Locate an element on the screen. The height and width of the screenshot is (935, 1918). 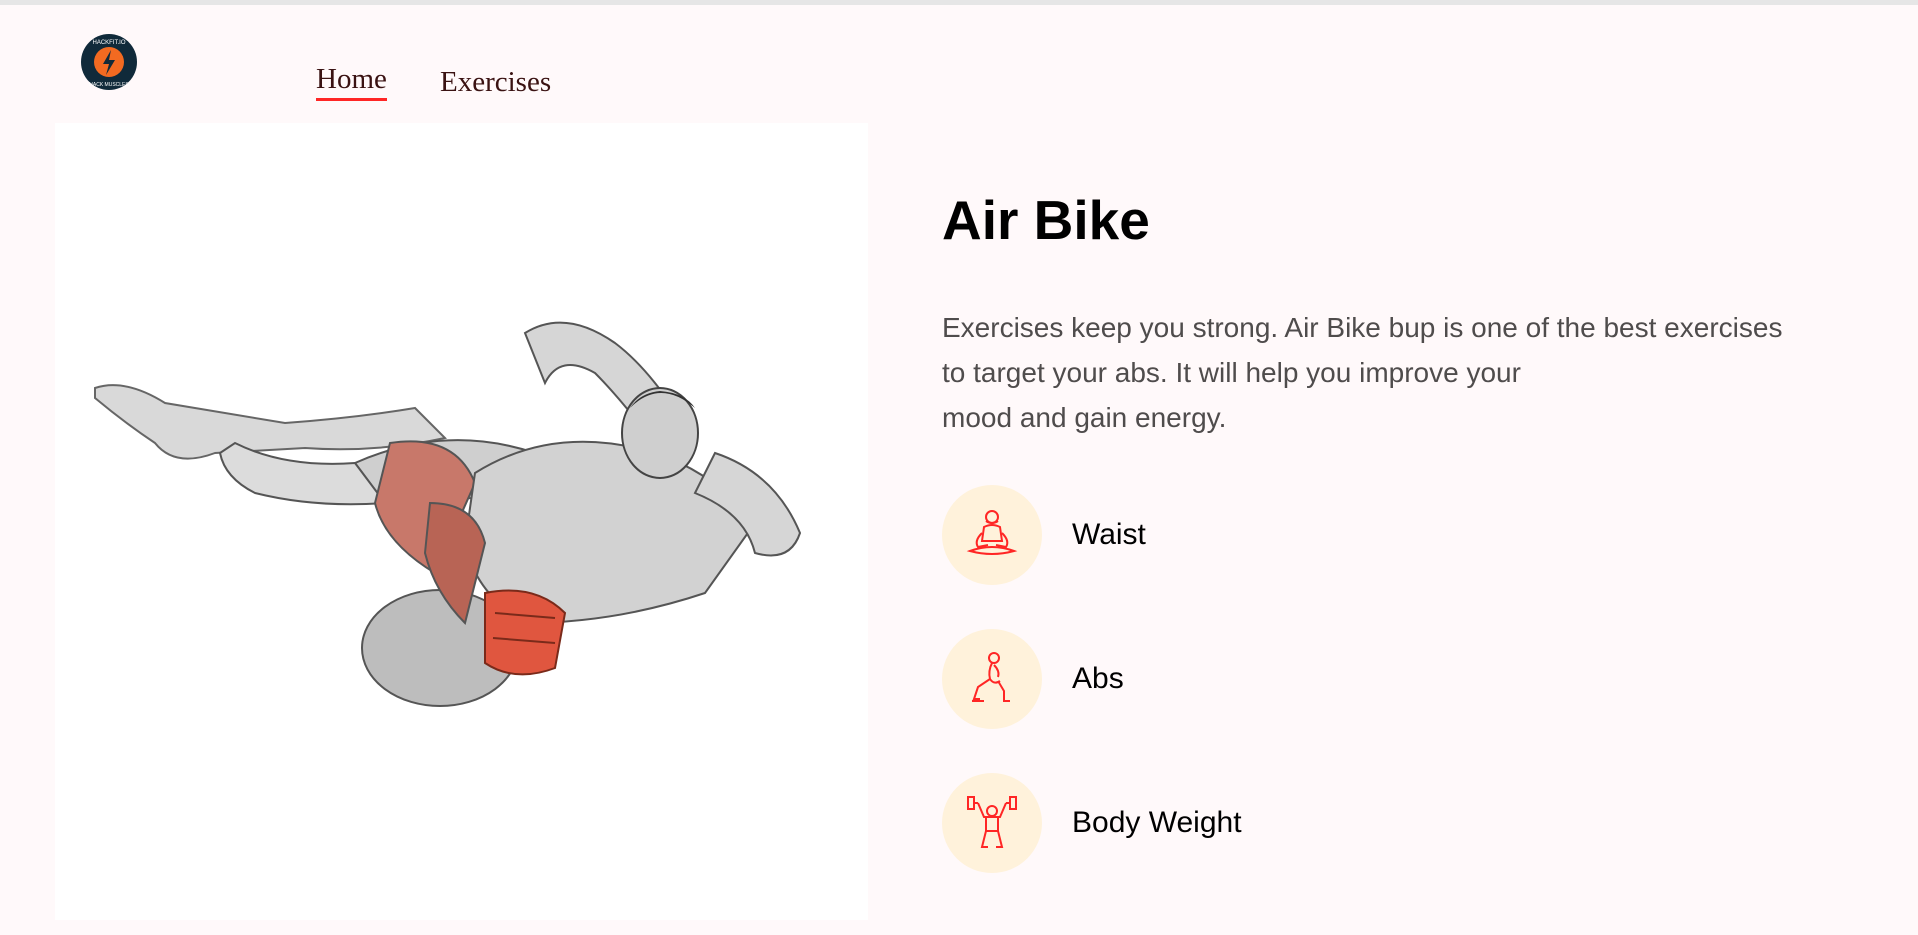
logo-bottom-text: HACK MUSCLES is located at coordinates (109, 85).